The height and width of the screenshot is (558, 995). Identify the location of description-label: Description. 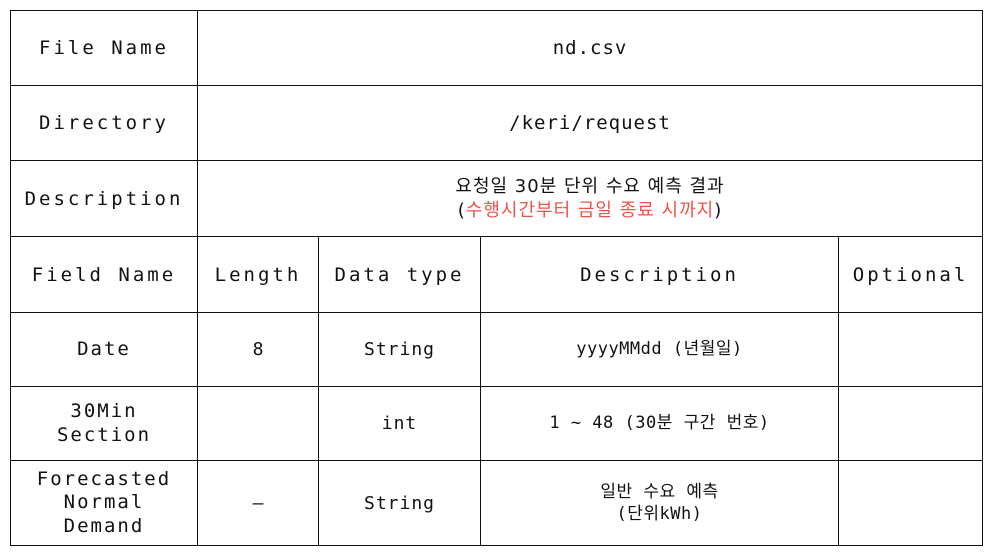
(104, 198).